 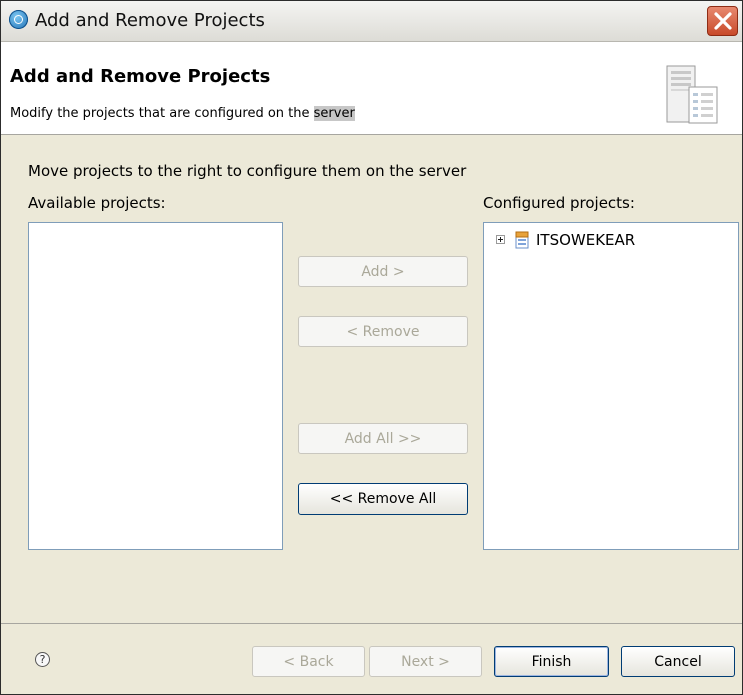 What do you see at coordinates (500, 239) in the screenshot?
I see `expand-plus-icon` at bounding box center [500, 239].